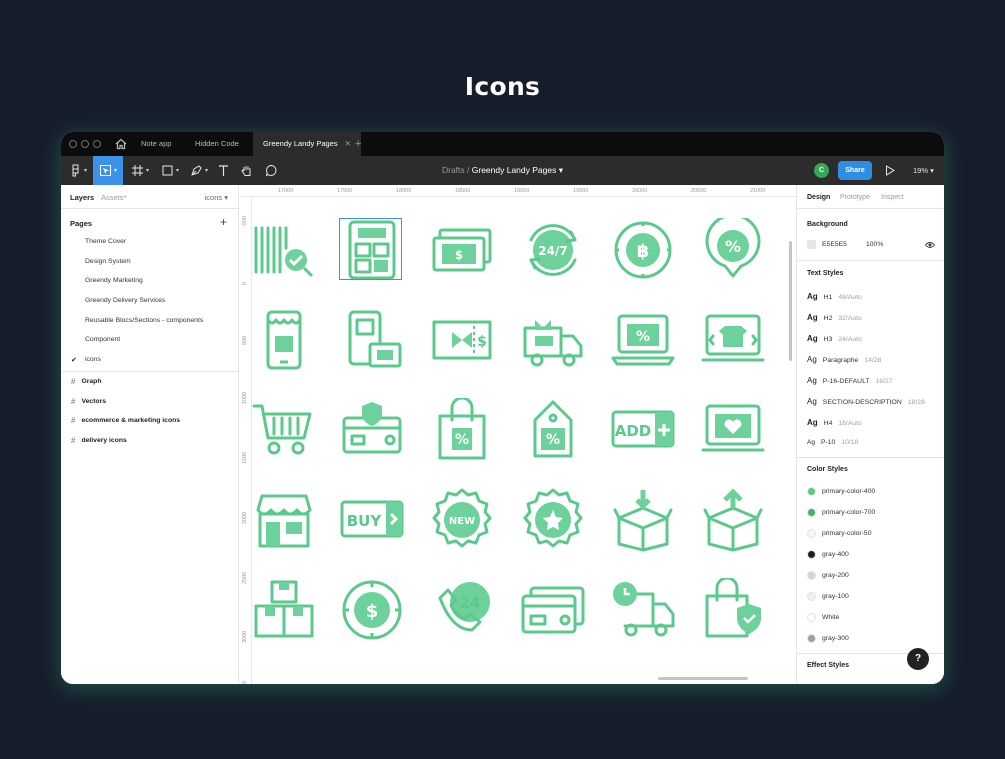  I want to click on tab-inspect: Inspect, so click(892, 197).